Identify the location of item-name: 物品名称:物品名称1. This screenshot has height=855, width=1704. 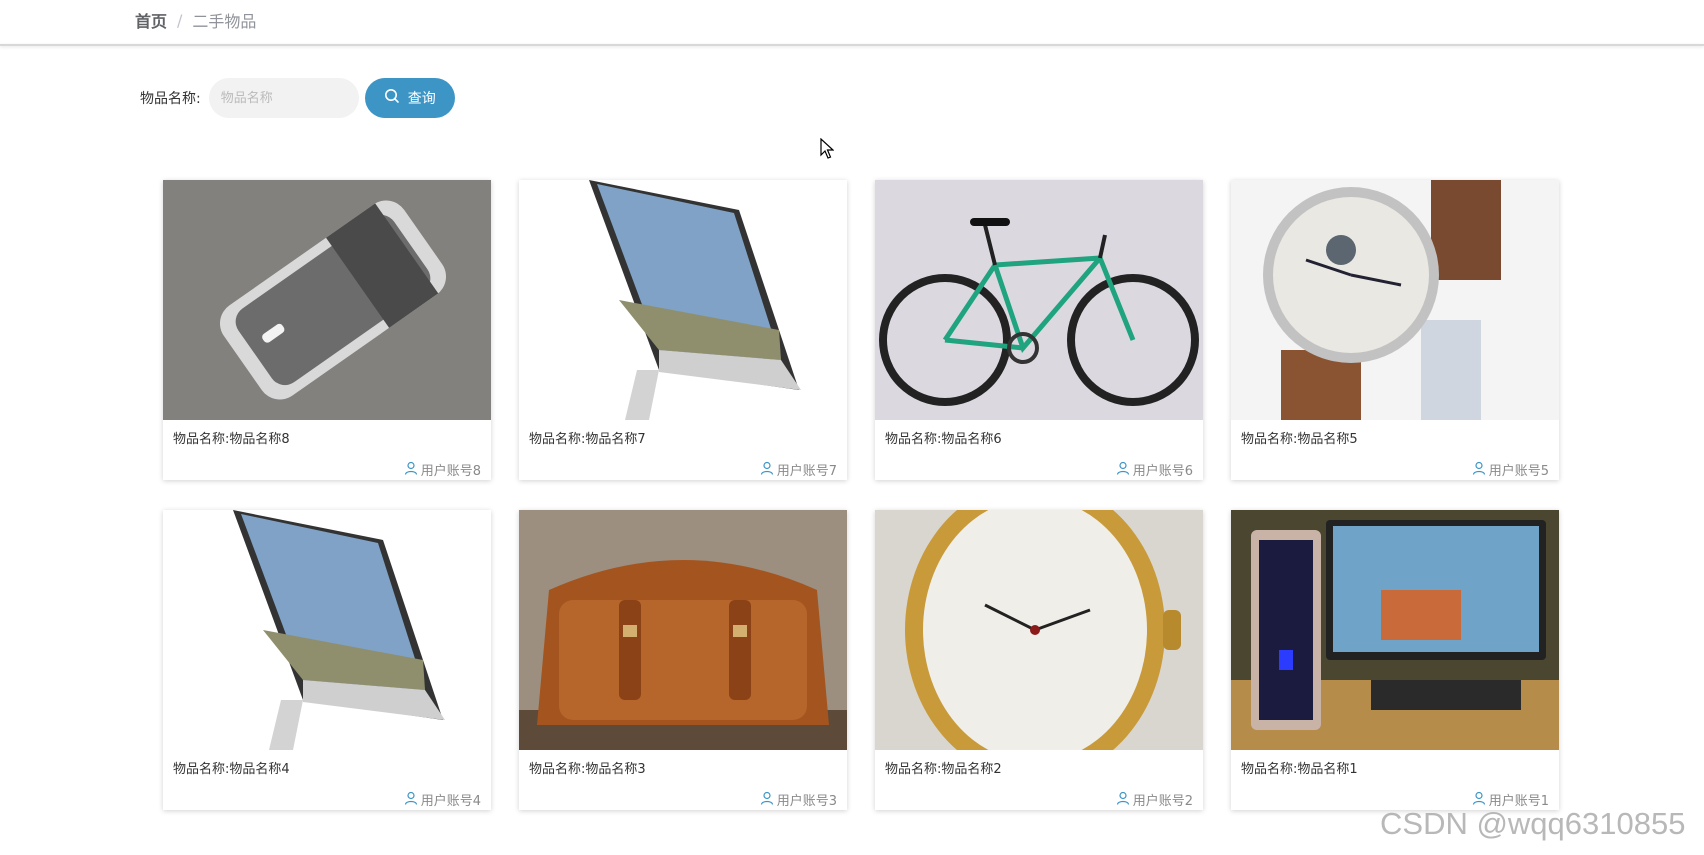
(1299, 769).